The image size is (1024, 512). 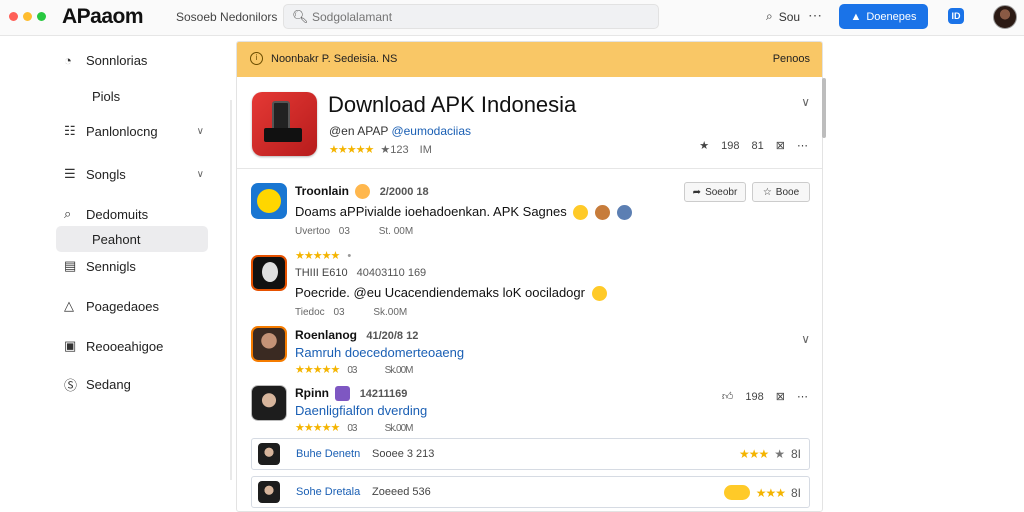 What do you see at coordinates (256, 58) in the screenshot?
I see `info-icon: i` at bounding box center [256, 58].